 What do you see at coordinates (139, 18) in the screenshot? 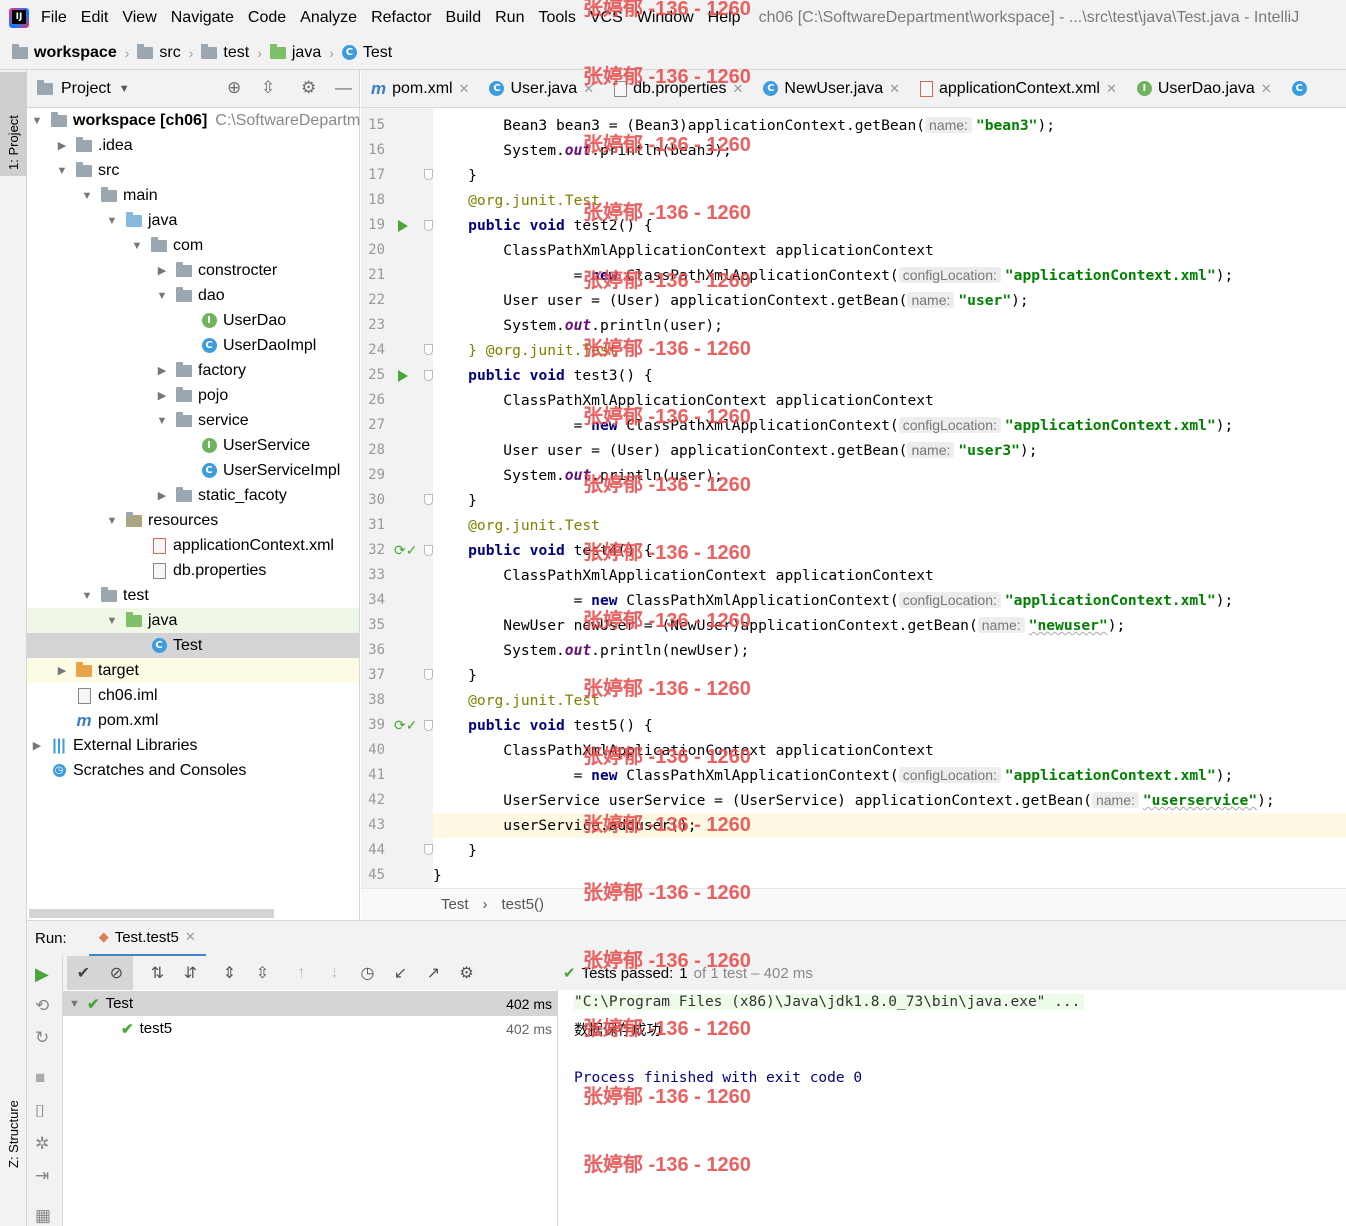
I see `menu-view: View` at bounding box center [139, 18].